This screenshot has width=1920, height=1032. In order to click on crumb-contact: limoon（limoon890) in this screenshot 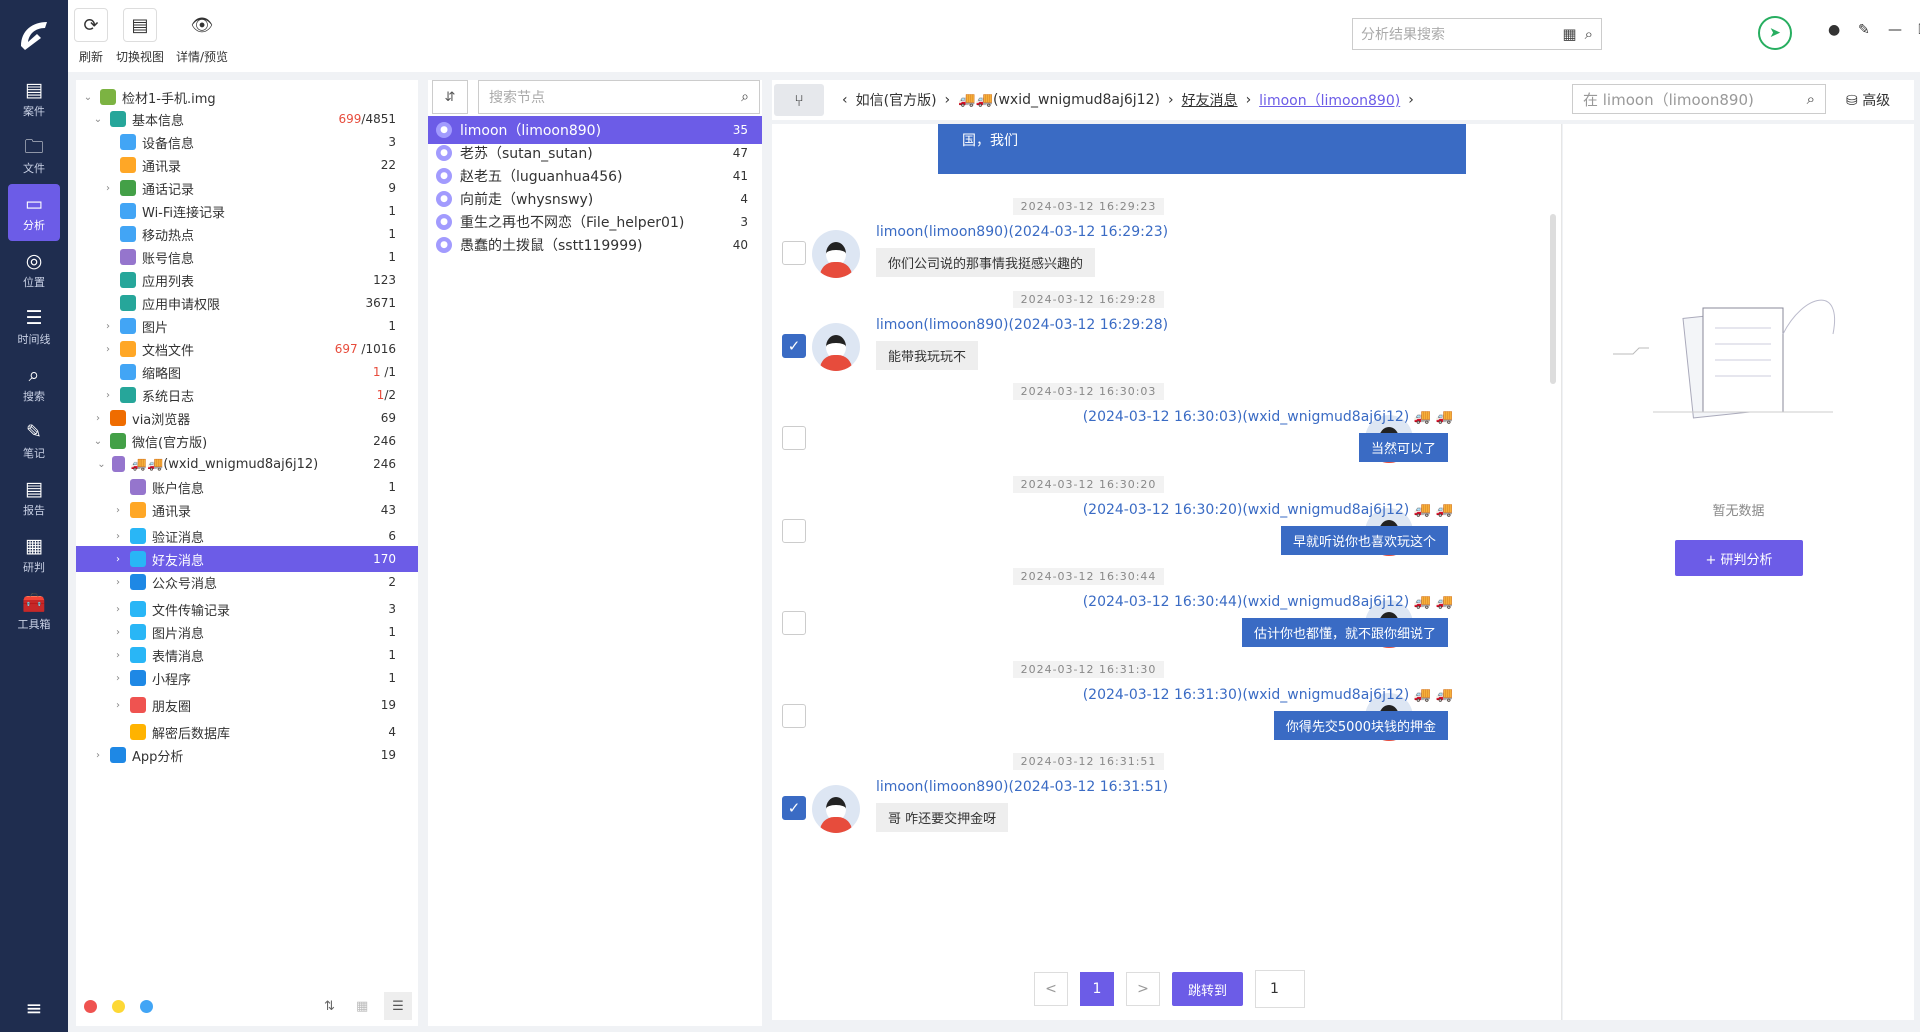, I will do `click(1329, 100)`.